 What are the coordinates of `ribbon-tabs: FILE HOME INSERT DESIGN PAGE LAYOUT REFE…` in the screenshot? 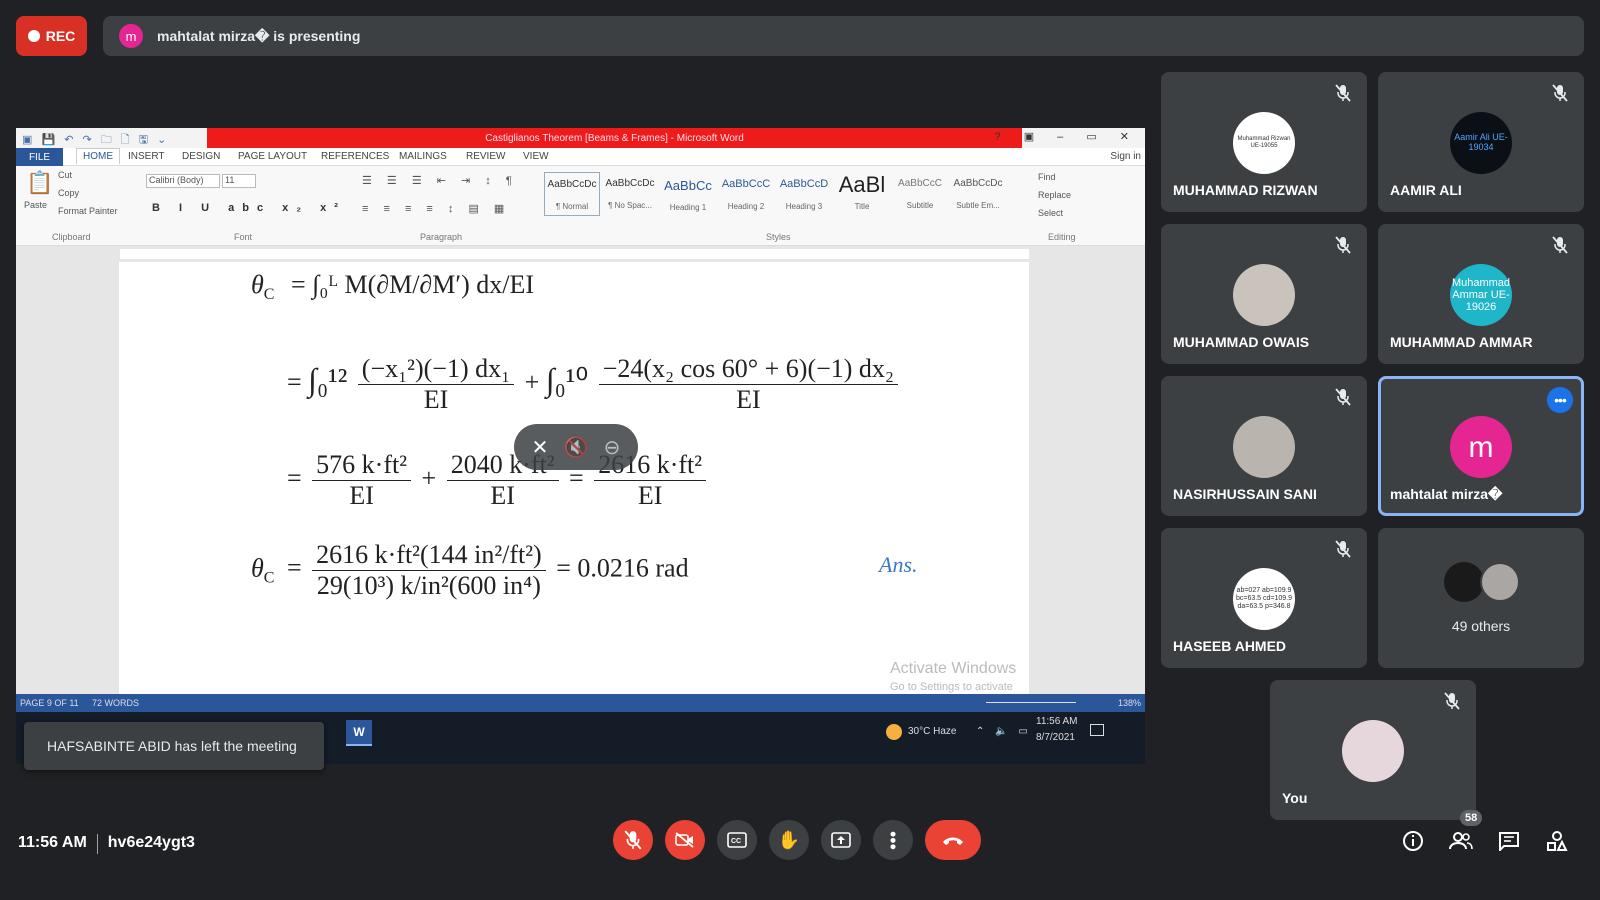 It's located at (580, 157).